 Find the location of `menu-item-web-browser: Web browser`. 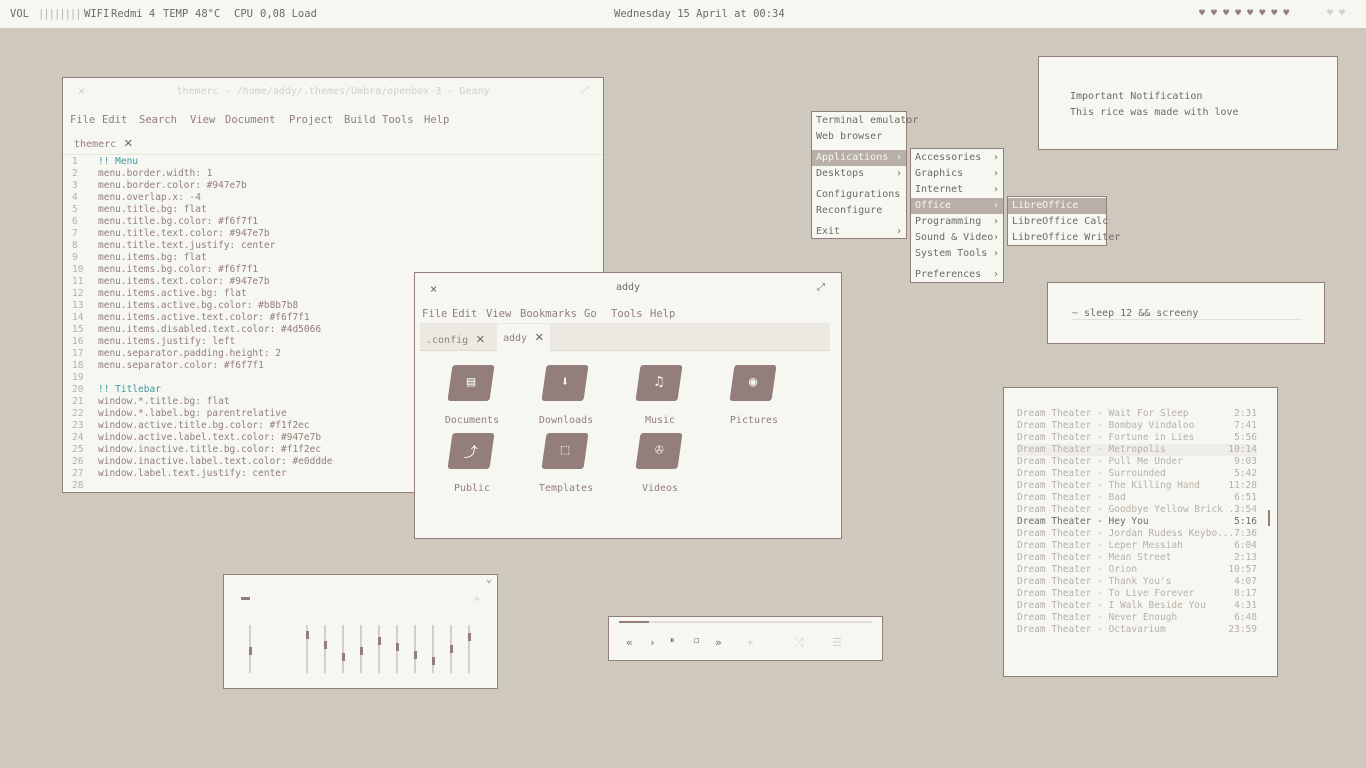

menu-item-web-browser: Web browser is located at coordinates (859, 137).